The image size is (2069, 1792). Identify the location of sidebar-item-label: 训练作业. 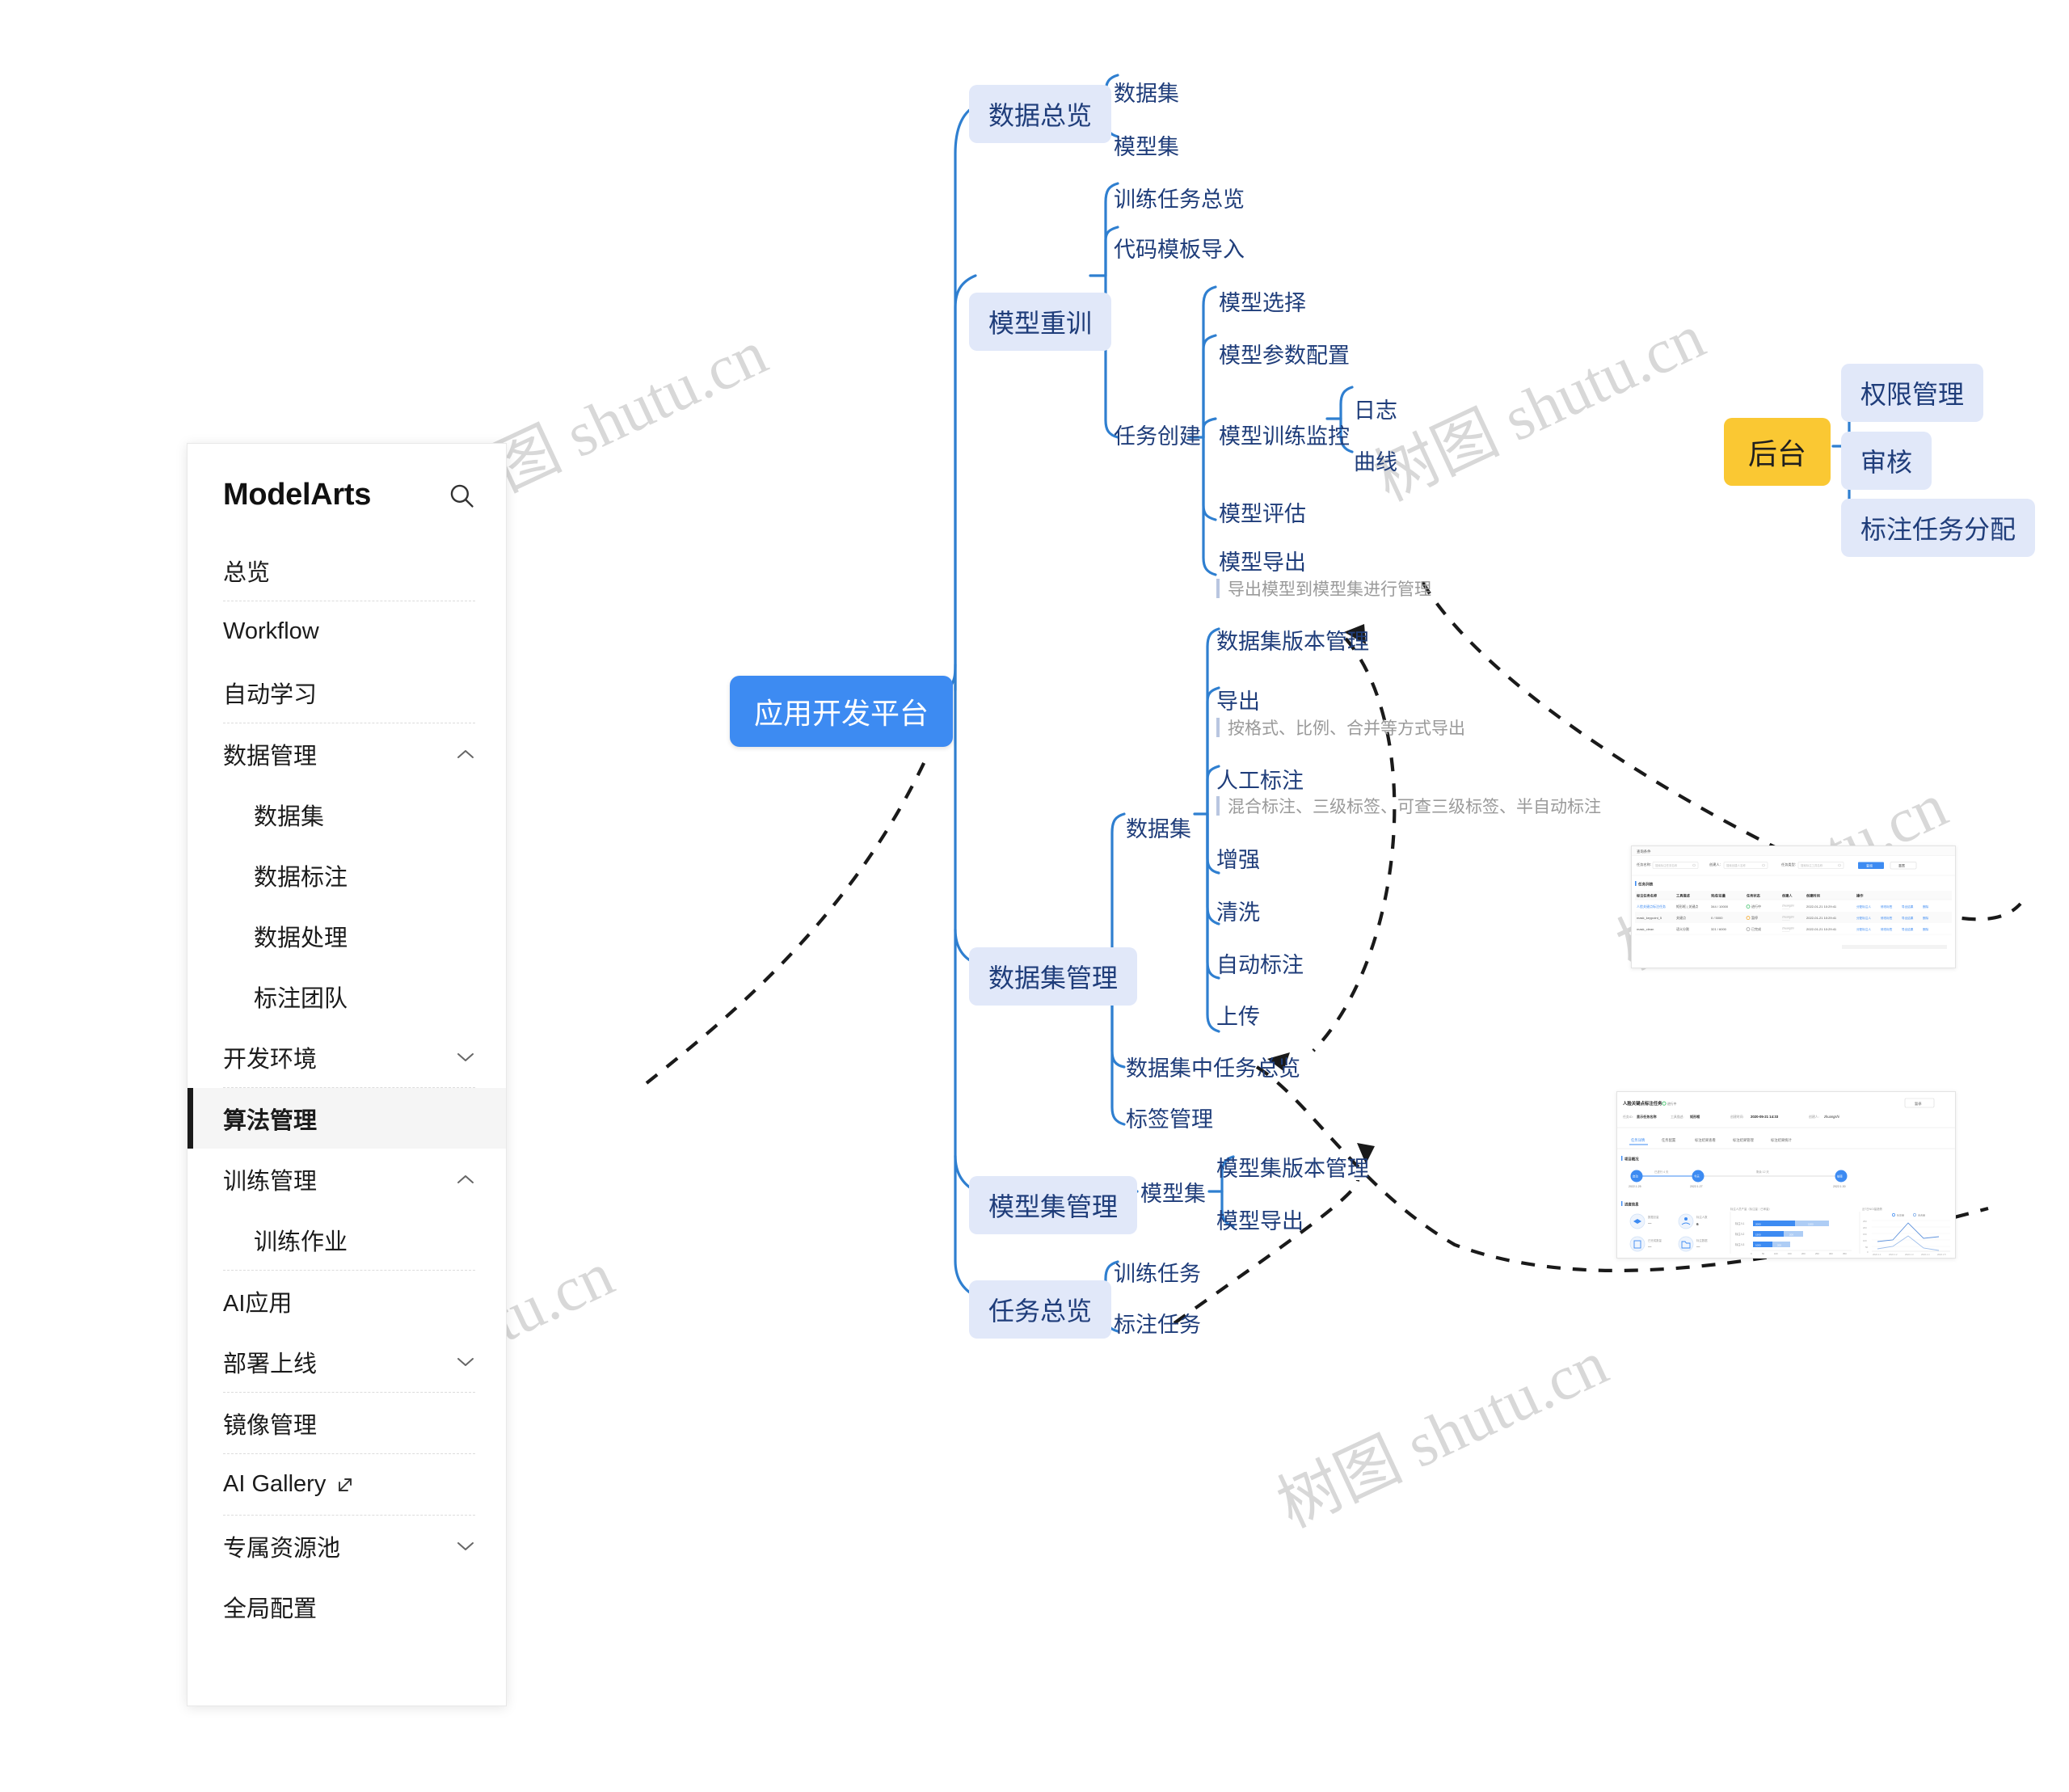
(301, 1242).